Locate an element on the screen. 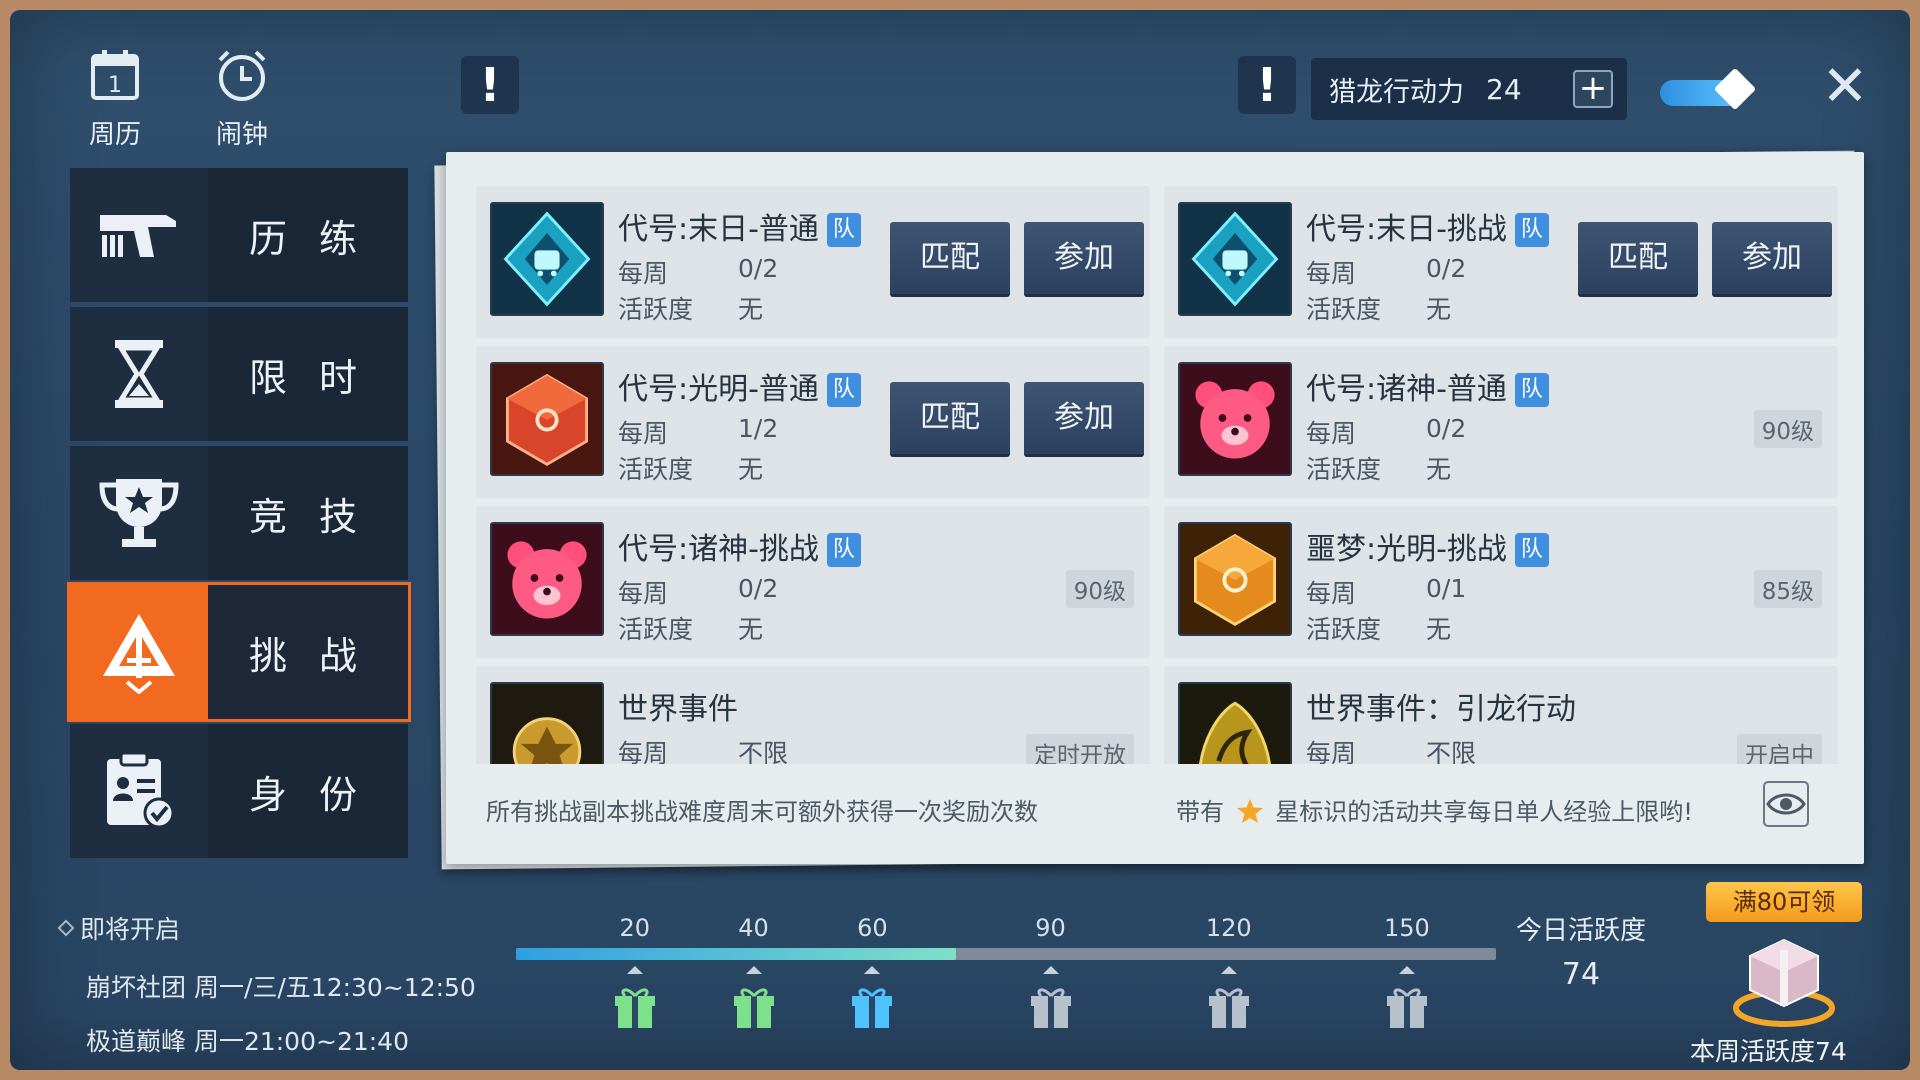 The image size is (1920, 1080). weekly-row: 每周 1/2 is located at coordinates (698, 431).